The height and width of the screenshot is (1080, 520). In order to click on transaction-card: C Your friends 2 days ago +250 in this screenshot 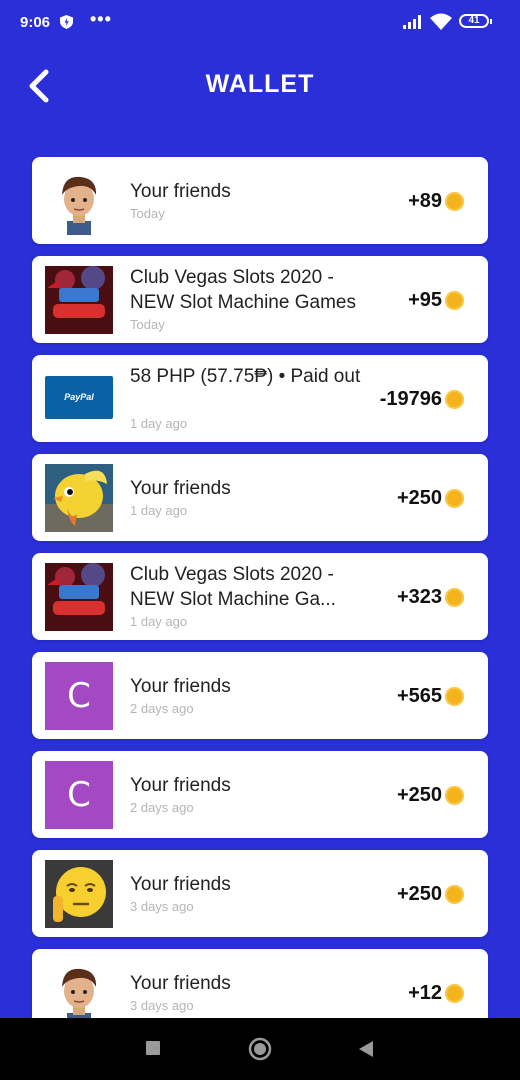, I will do `click(260, 794)`.